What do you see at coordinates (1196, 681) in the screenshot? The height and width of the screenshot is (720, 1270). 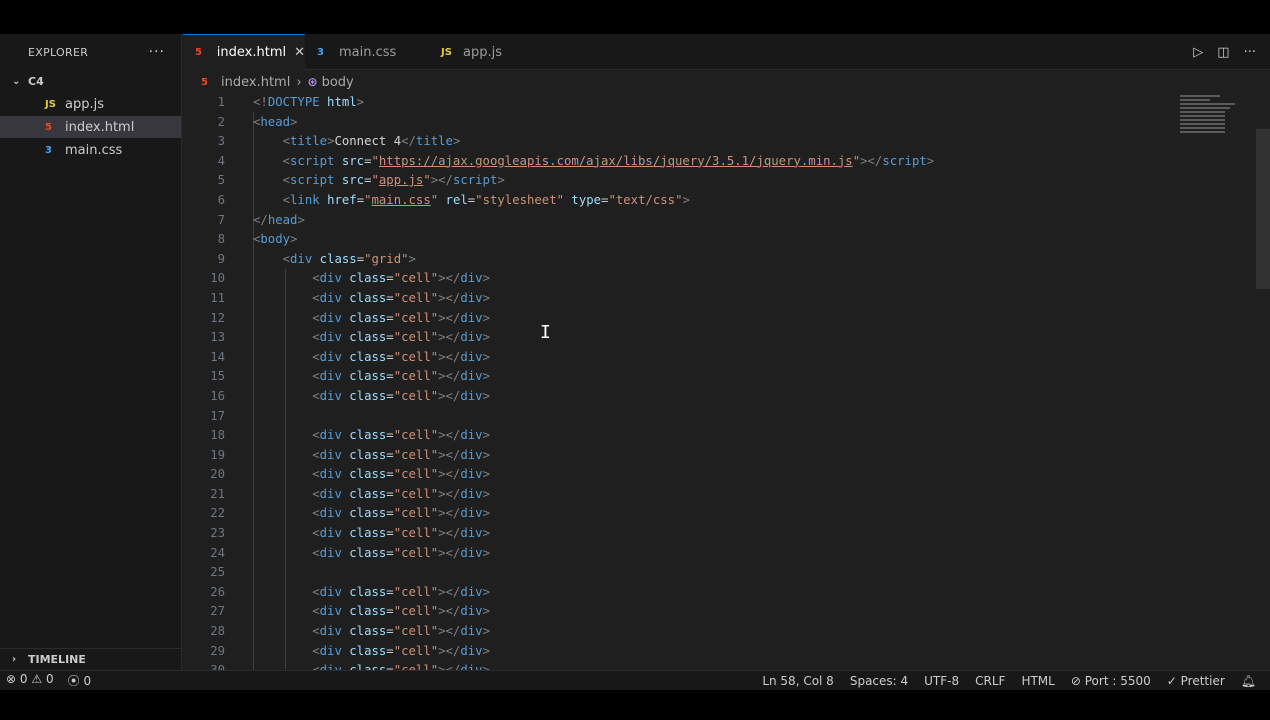 I see `prettier-status: ✓ Prettier` at bounding box center [1196, 681].